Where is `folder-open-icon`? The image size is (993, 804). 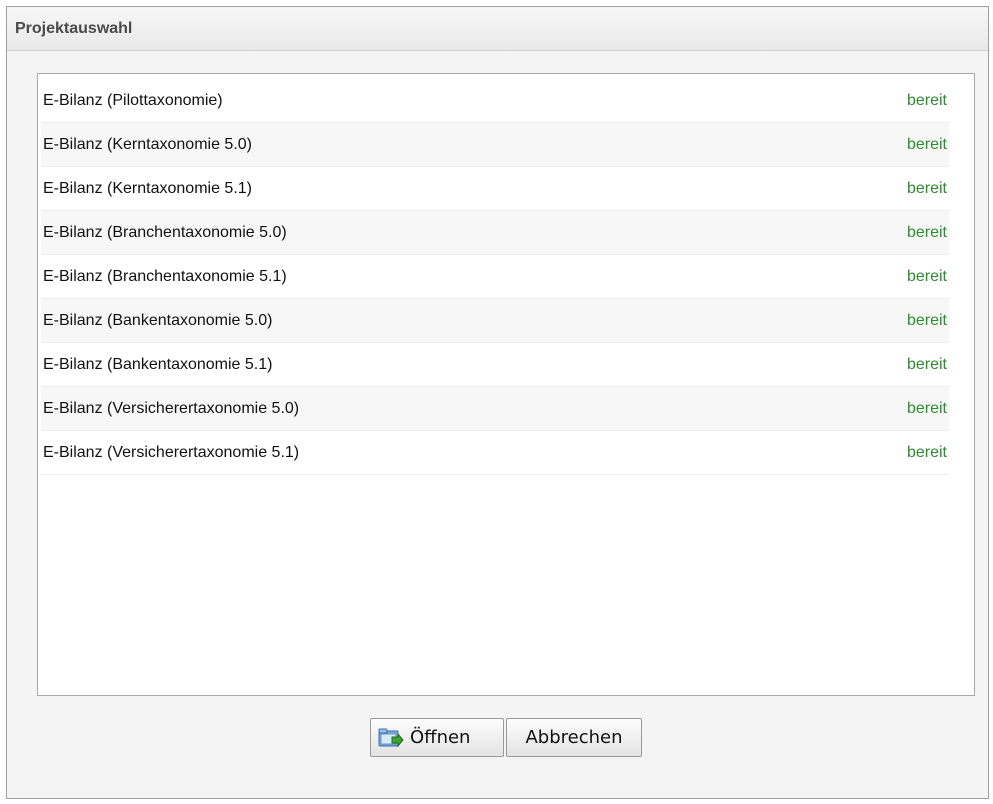 folder-open-icon is located at coordinates (391, 738).